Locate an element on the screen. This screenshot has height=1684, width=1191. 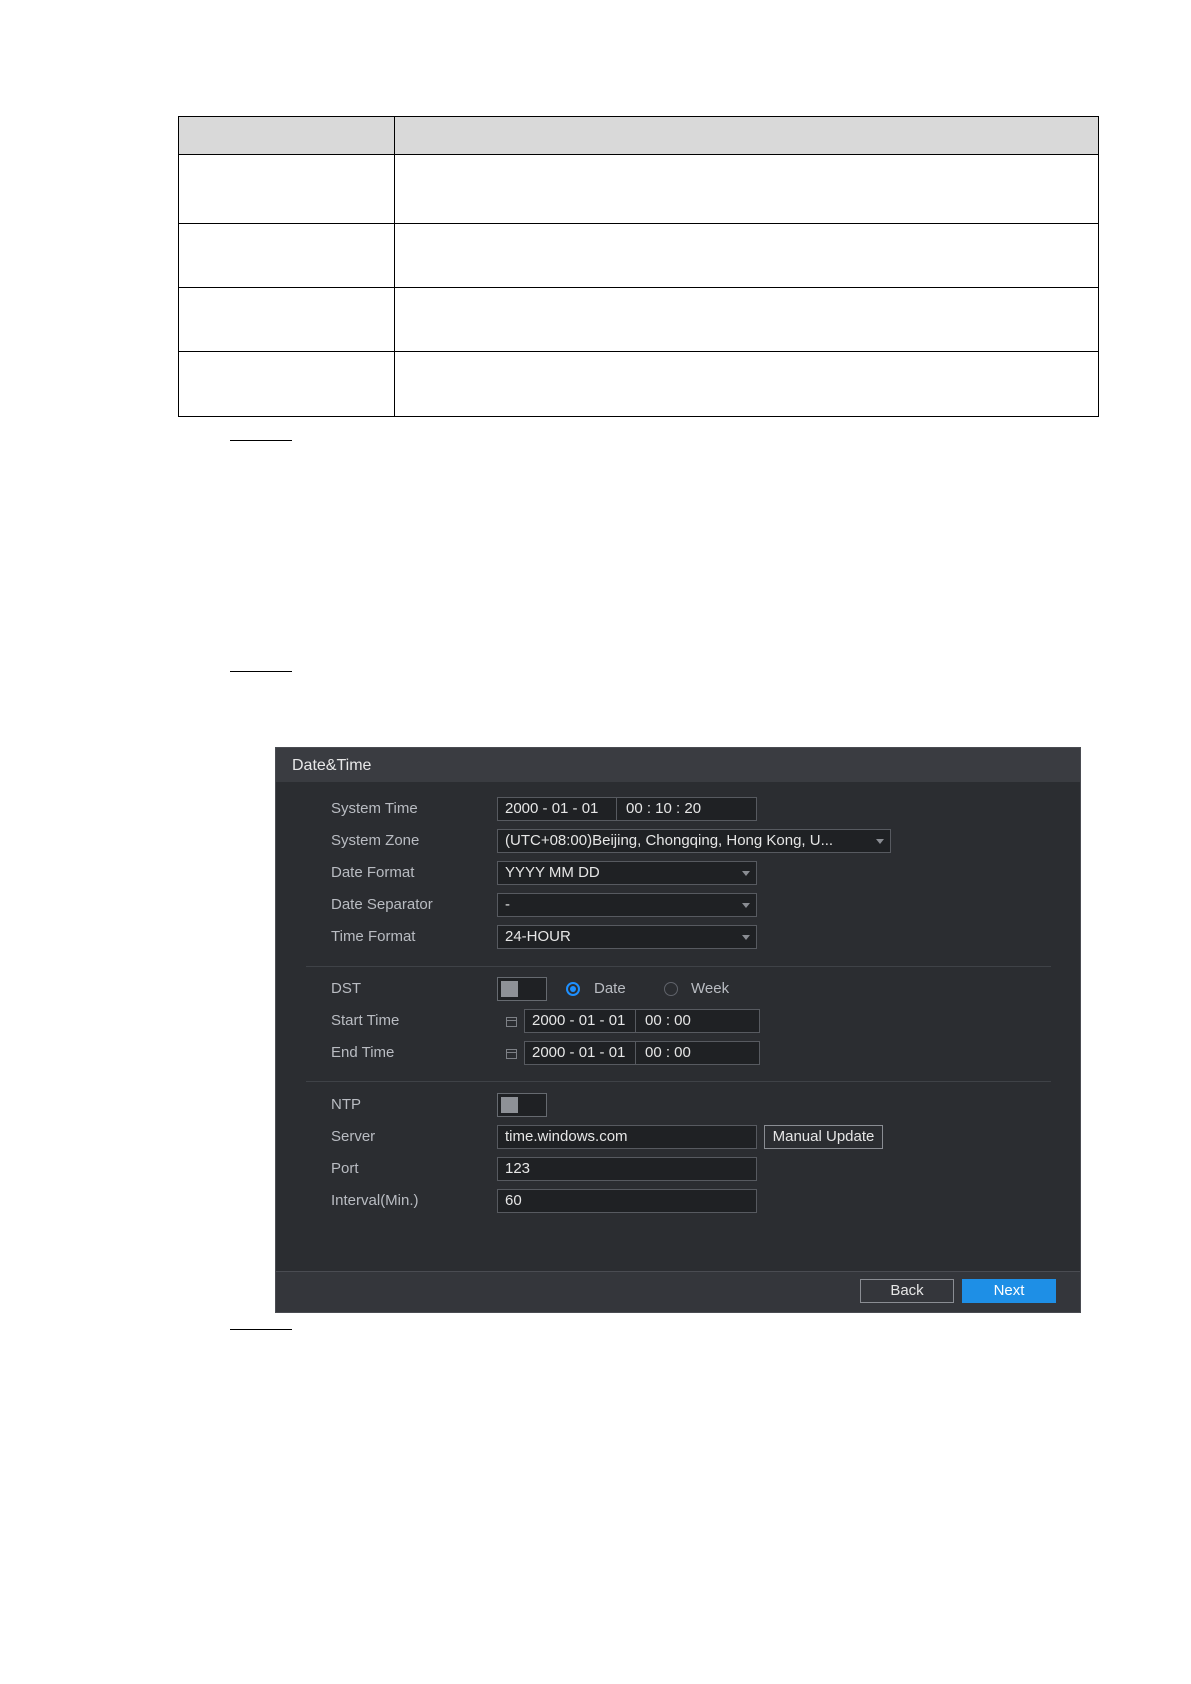
dst-week-label: Week is located at coordinates (710, 988).